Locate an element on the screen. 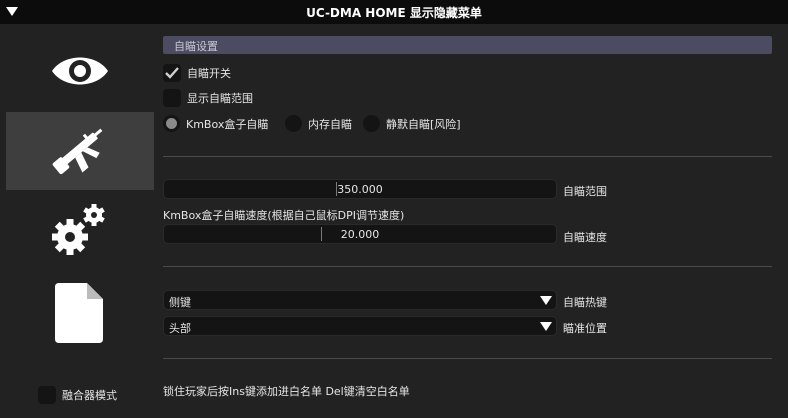 The width and height of the screenshot is (788, 418). mode-radio-memory: 内存自瞄 is located at coordinates (318, 123).